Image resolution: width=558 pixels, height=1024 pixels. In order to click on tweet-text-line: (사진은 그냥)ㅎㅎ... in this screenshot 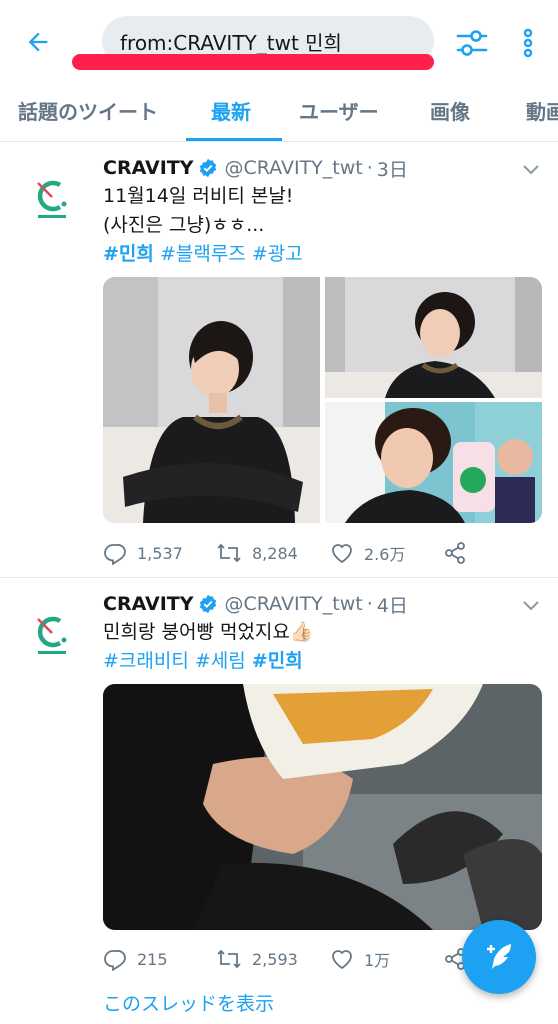, I will do `click(184, 225)`.